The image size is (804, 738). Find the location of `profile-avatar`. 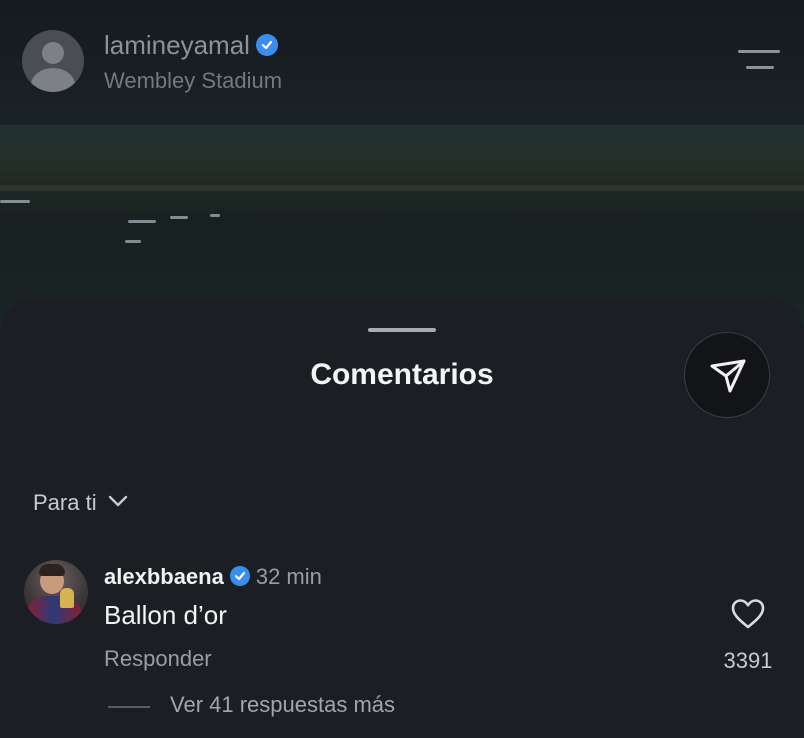

profile-avatar is located at coordinates (53, 61).